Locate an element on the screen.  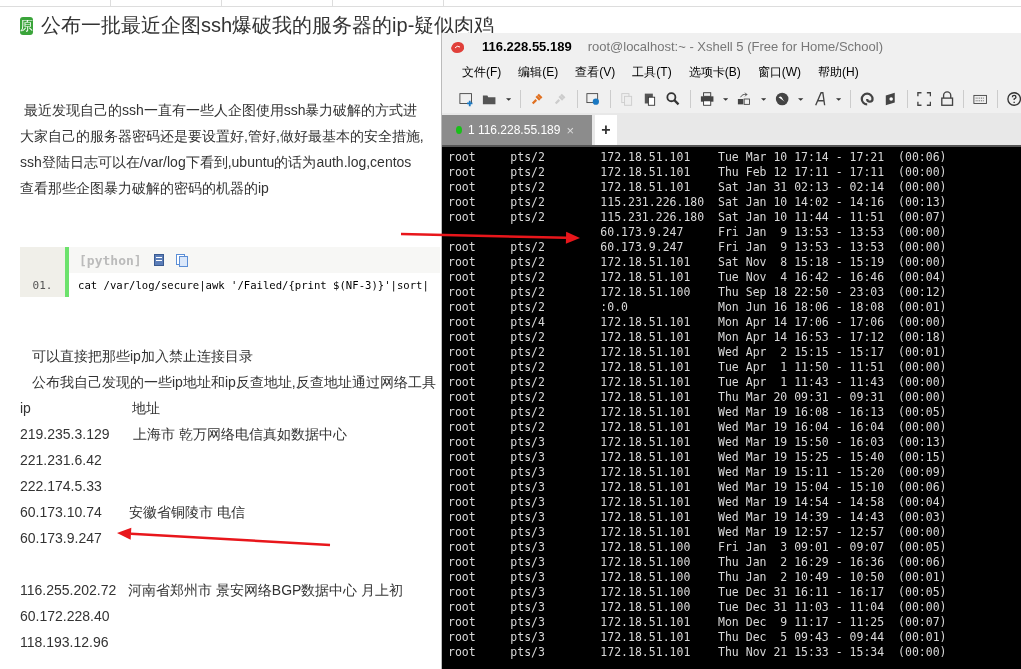
terminal-line: root pts/2 115.231.226.180 Sat Jan 10 14:02 - 14:16 (00:13) is located at coordinates (697, 202).